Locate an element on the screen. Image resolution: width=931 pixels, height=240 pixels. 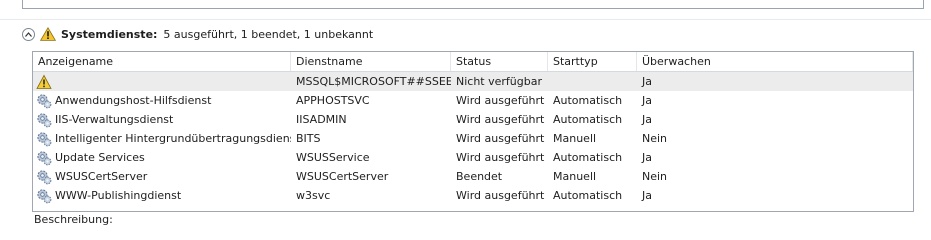
column-header-start-type: Starttyp is located at coordinates (592, 61).